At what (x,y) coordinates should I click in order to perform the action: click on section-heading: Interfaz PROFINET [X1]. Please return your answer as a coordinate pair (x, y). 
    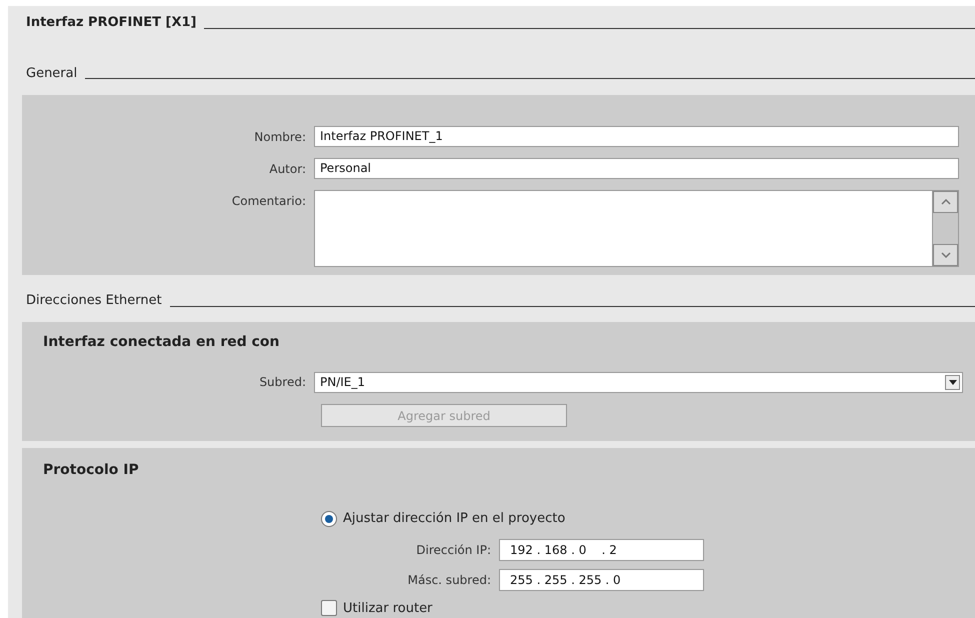
    Looking at the image, I should click on (111, 23).